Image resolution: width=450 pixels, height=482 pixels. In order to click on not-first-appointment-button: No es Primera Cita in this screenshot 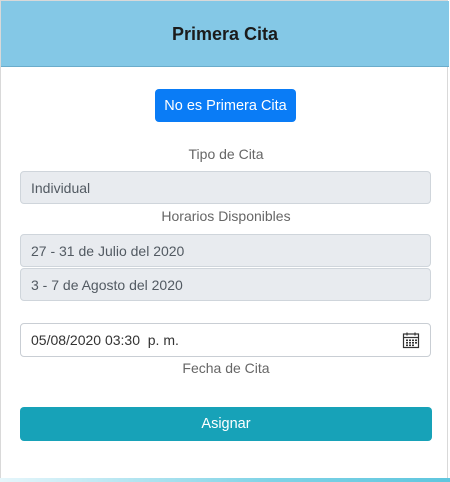, I will do `click(225, 105)`.